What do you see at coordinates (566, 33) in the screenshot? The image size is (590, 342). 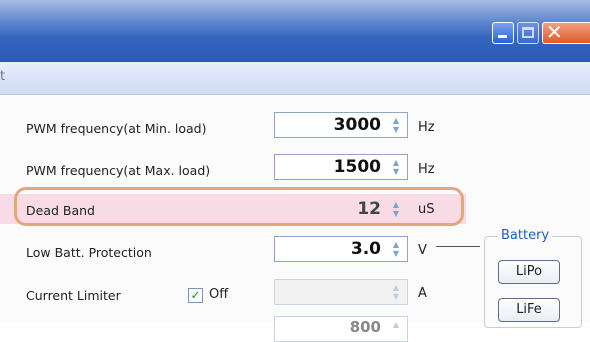 I see `close-button: ✕` at bounding box center [566, 33].